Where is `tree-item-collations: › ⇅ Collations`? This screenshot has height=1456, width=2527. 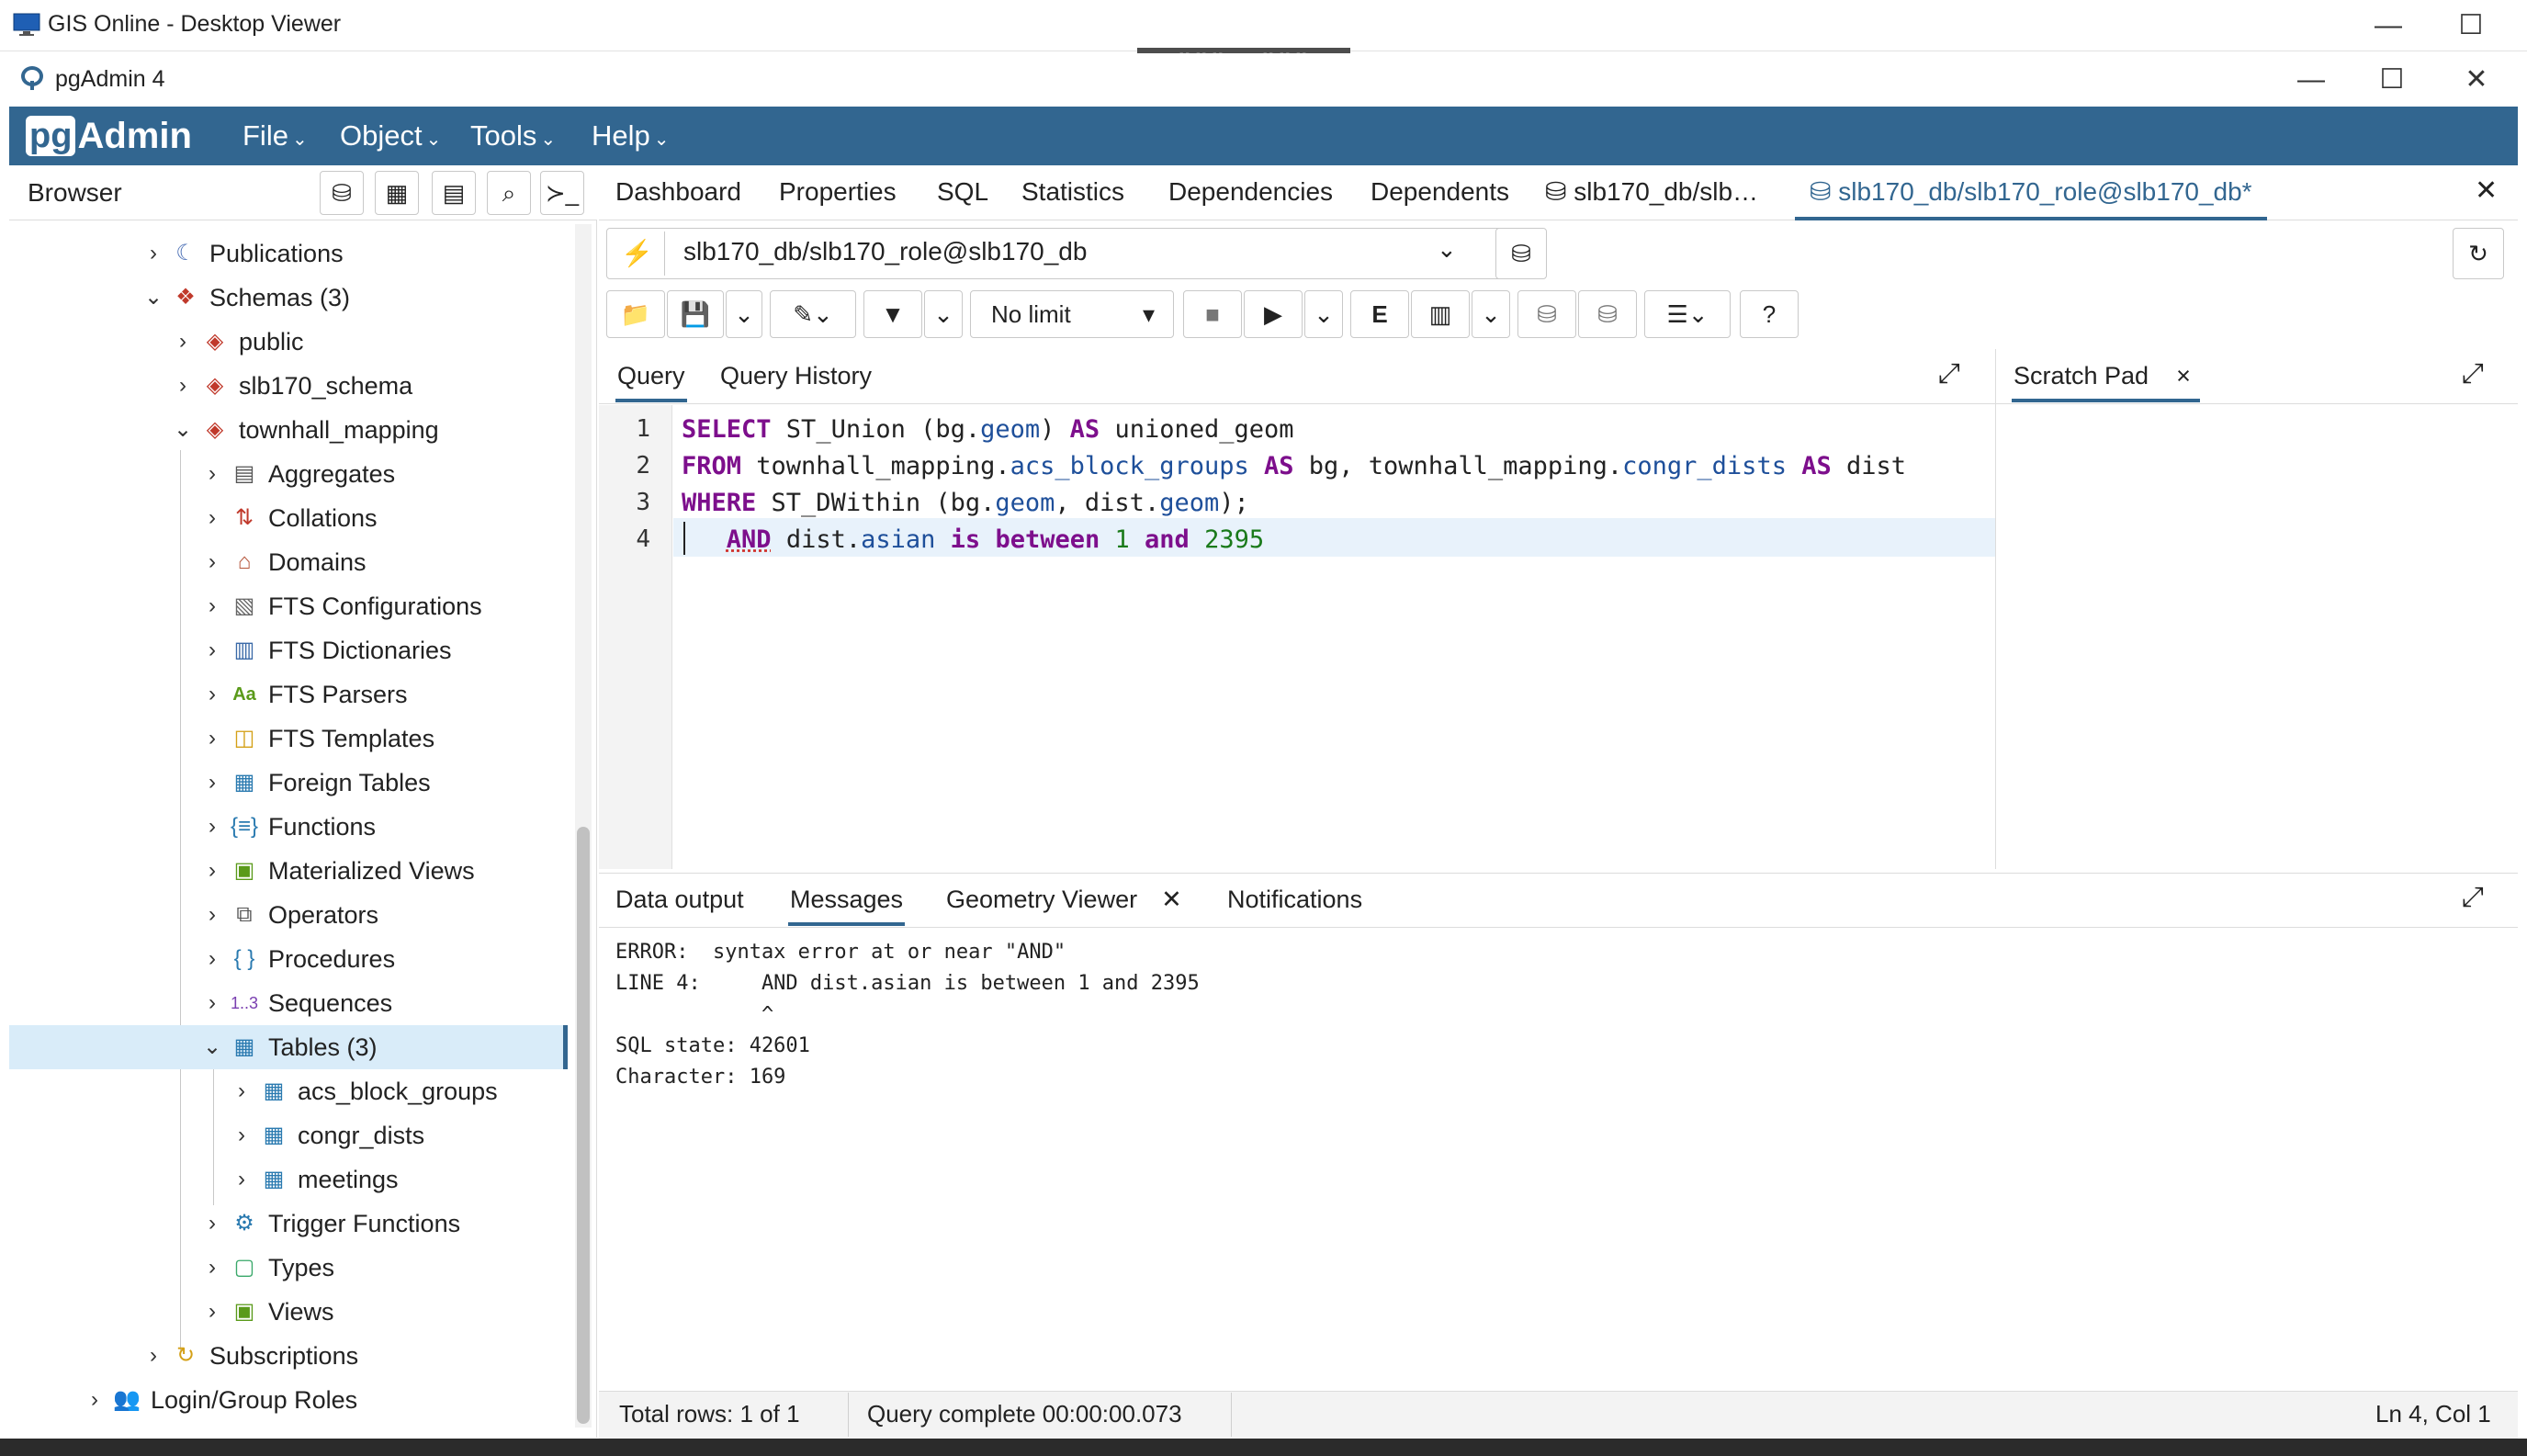
tree-item-collations: › ⇅ Collations is located at coordinates (383, 518).